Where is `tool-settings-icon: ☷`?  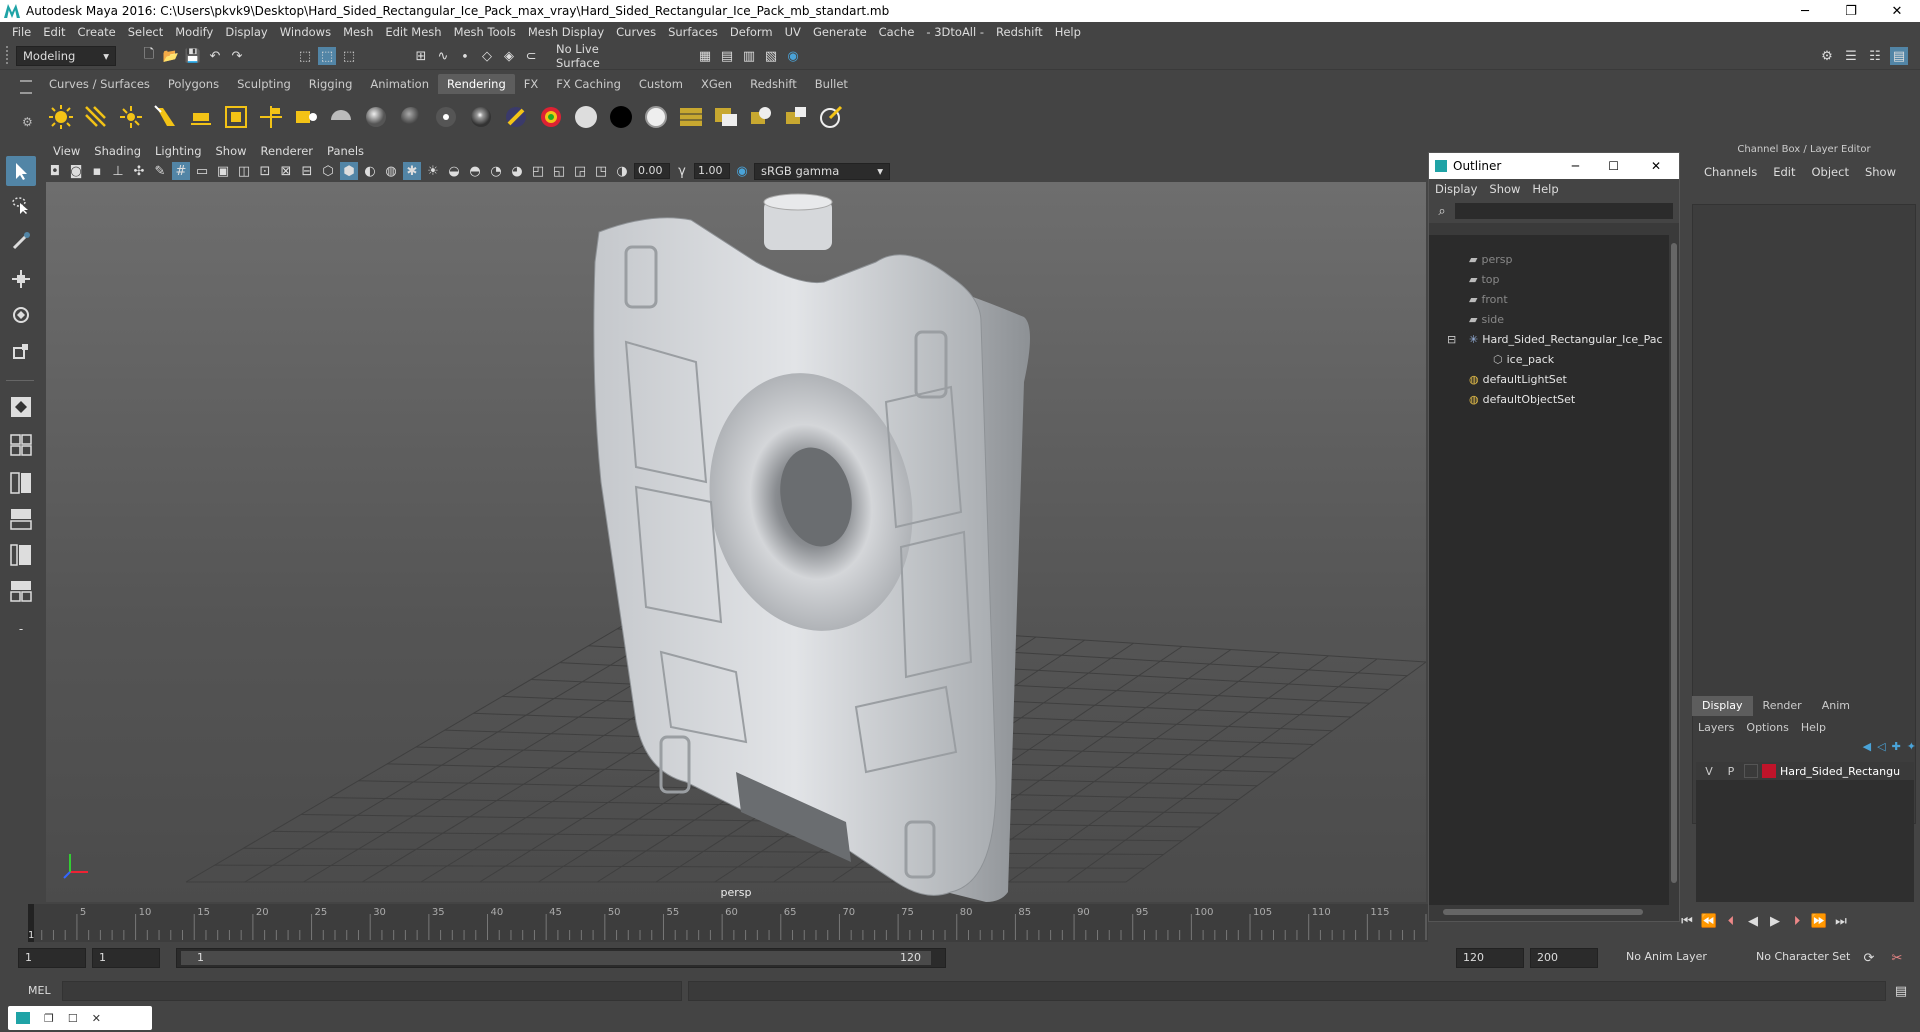 tool-settings-icon: ☷ is located at coordinates (1875, 56).